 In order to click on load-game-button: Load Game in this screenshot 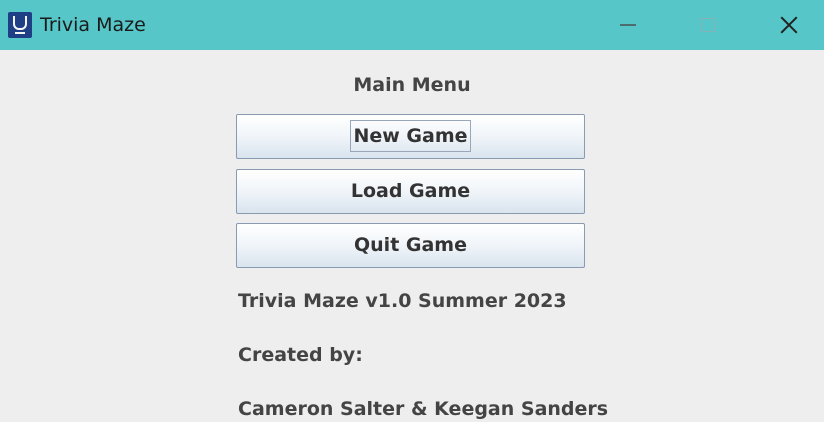, I will do `click(410, 191)`.